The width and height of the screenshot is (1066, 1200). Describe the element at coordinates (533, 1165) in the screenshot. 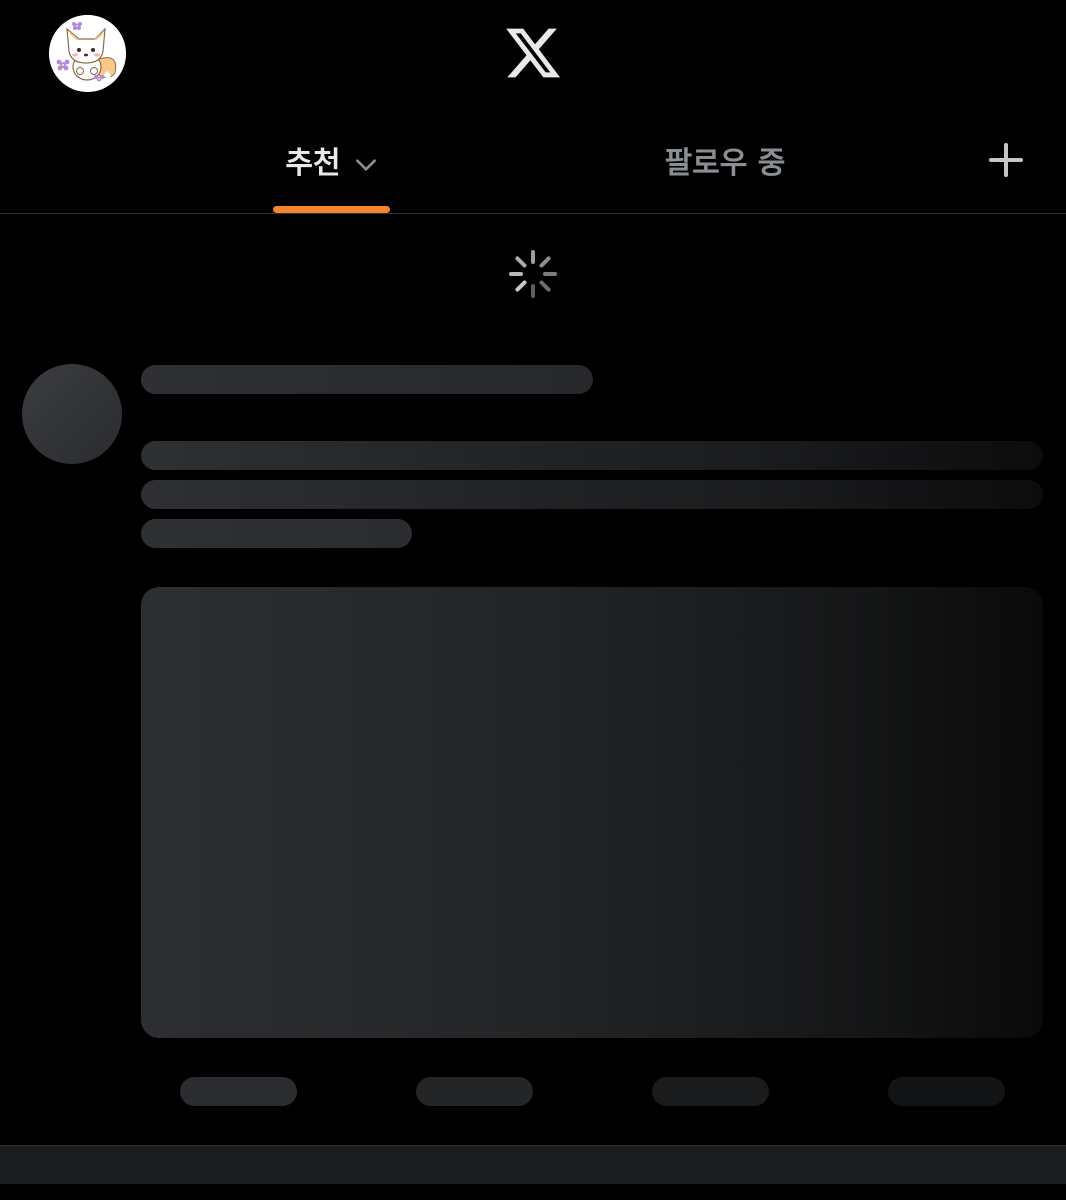

I see `next-post-skeleton` at that location.